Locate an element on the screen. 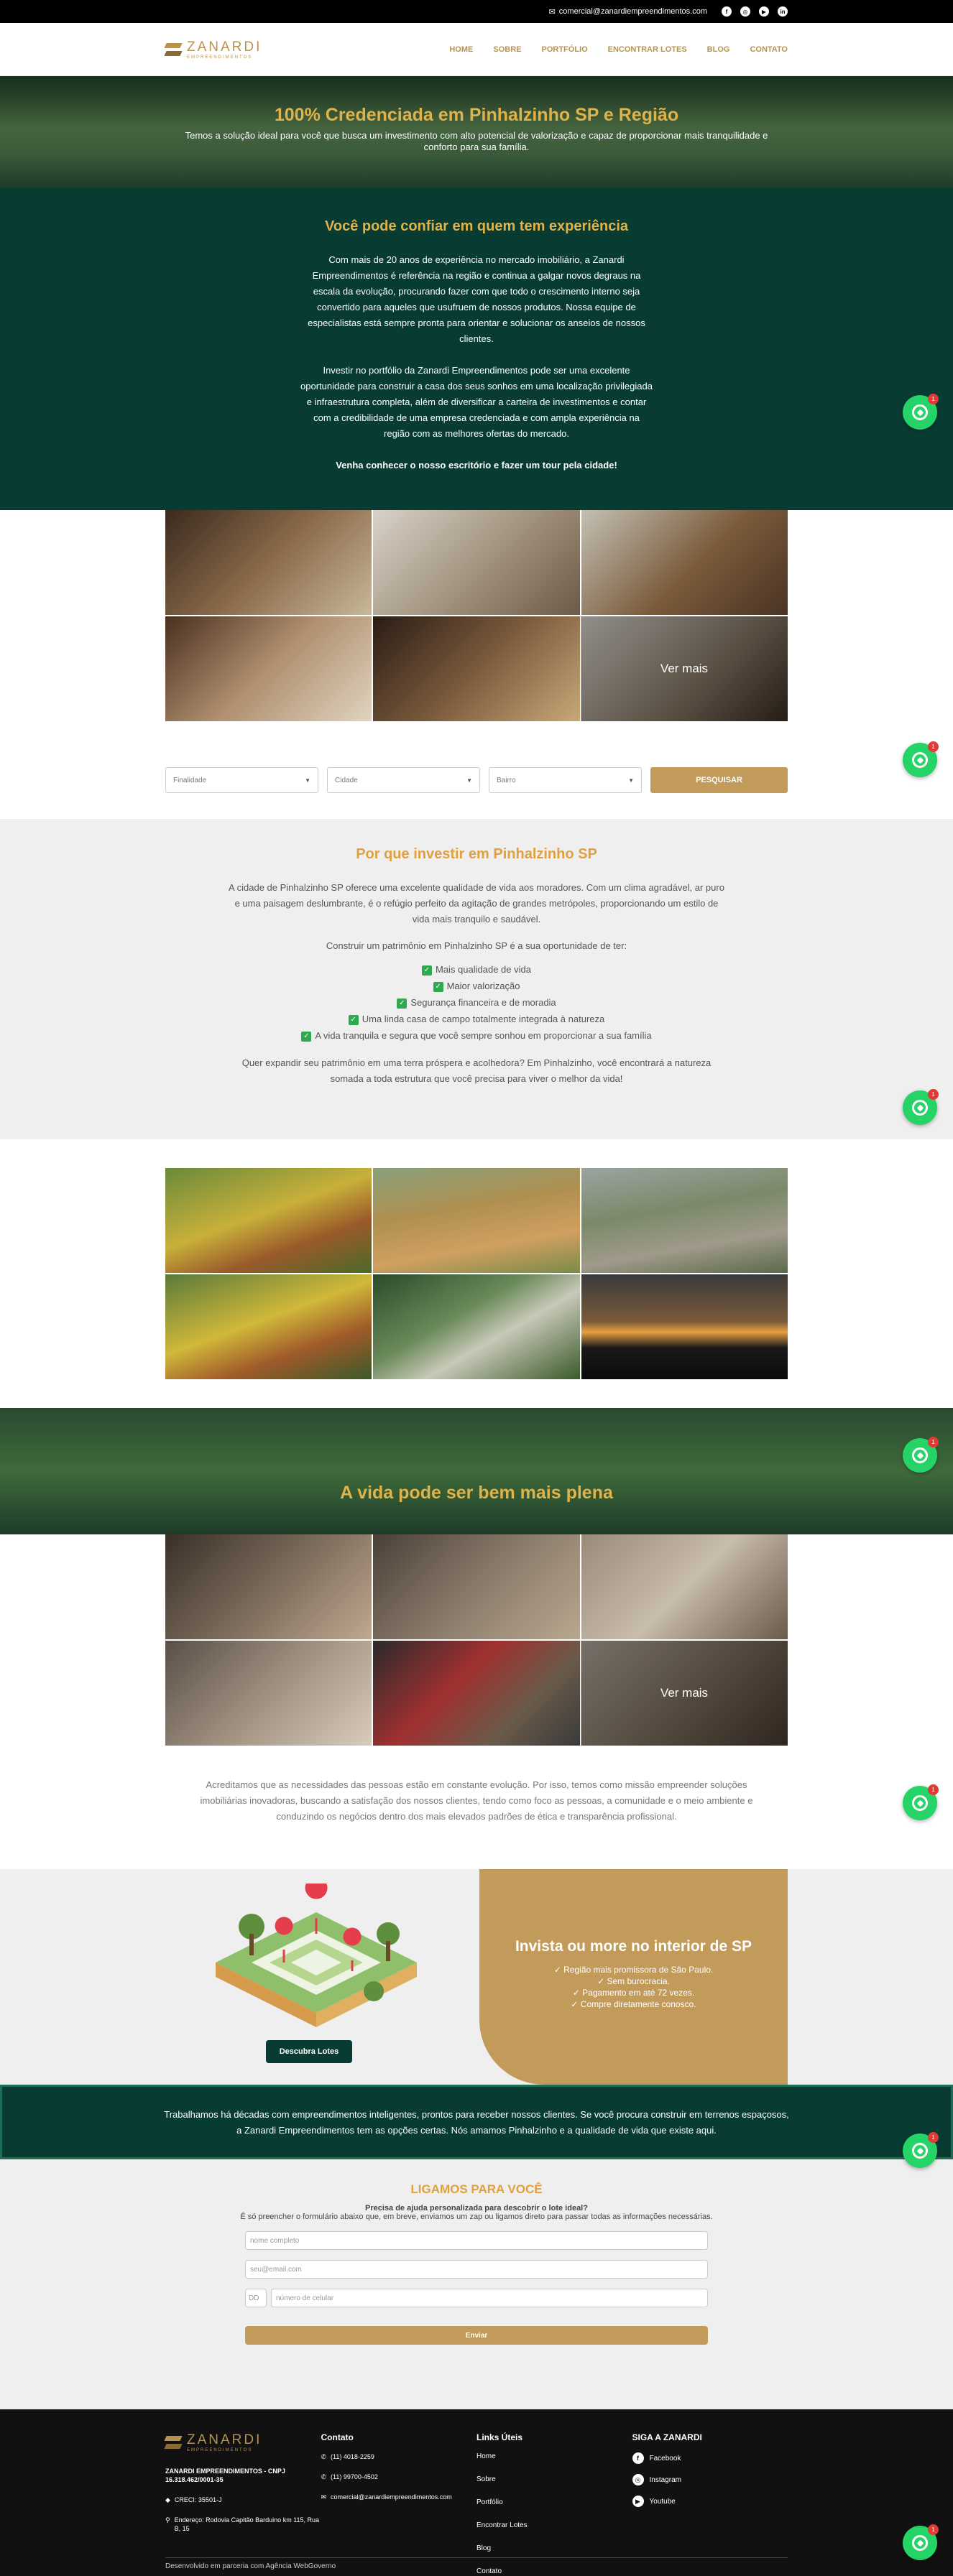 The height and width of the screenshot is (2576, 953). nav-sobre: SOBRE is located at coordinates (507, 49).